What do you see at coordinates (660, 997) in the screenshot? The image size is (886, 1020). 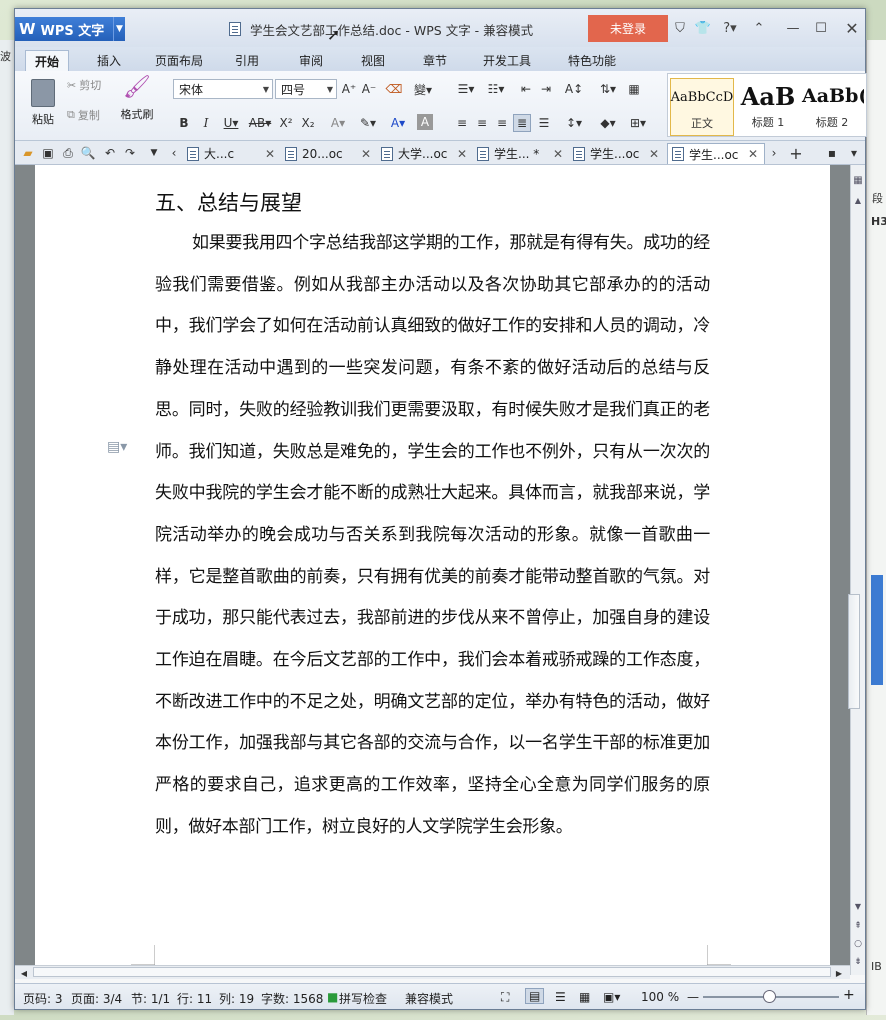 I see `zoom-percent: 100 %` at bounding box center [660, 997].